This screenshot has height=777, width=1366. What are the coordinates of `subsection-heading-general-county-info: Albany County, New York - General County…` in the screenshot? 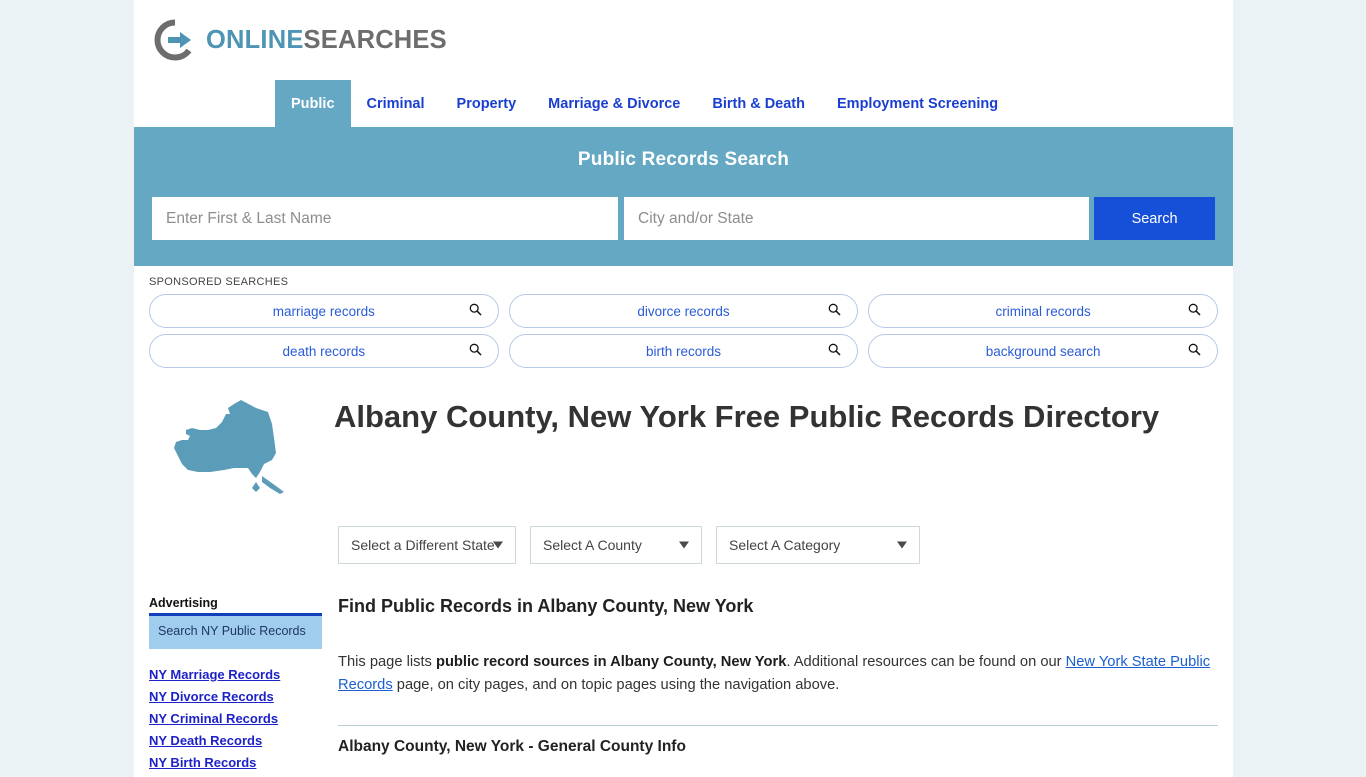 It's located at (512, 746).